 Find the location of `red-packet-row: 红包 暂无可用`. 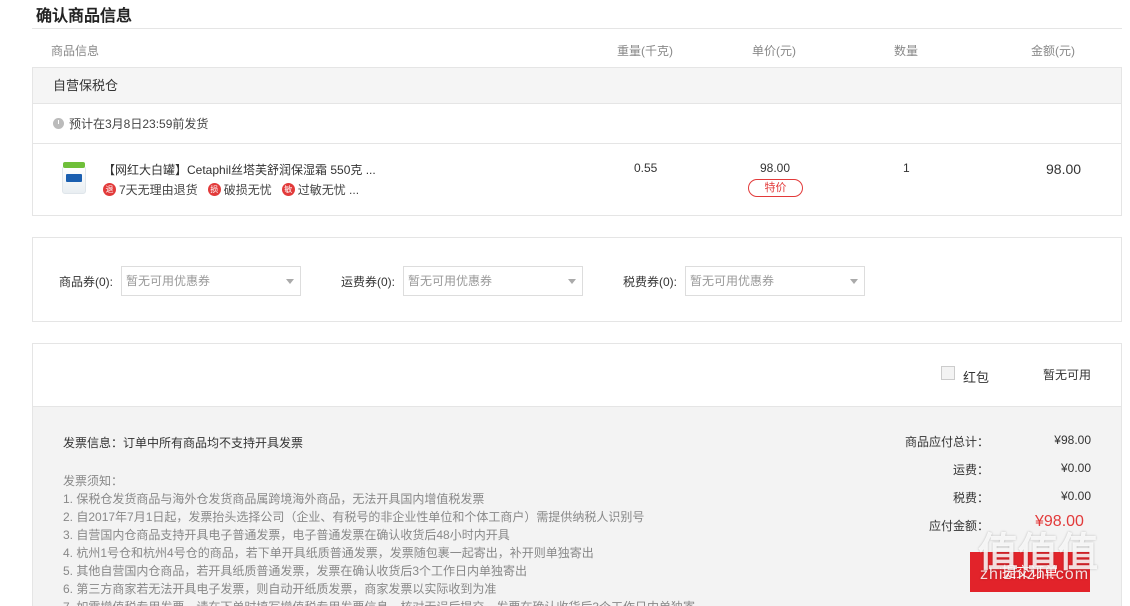

red-packet-row: 红包 暂无可用 is located at coordinates (577, 375).